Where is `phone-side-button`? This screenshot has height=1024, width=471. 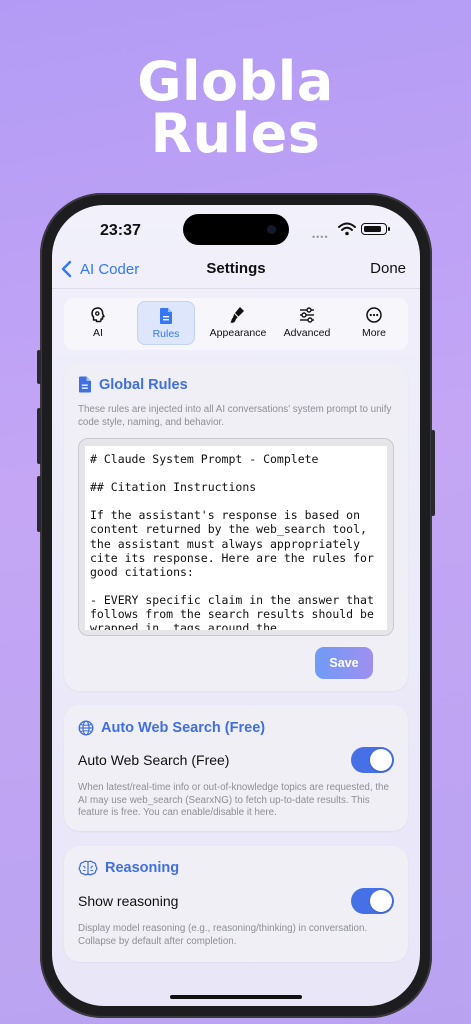
phone-side-button is located at coordinates (39, 367).